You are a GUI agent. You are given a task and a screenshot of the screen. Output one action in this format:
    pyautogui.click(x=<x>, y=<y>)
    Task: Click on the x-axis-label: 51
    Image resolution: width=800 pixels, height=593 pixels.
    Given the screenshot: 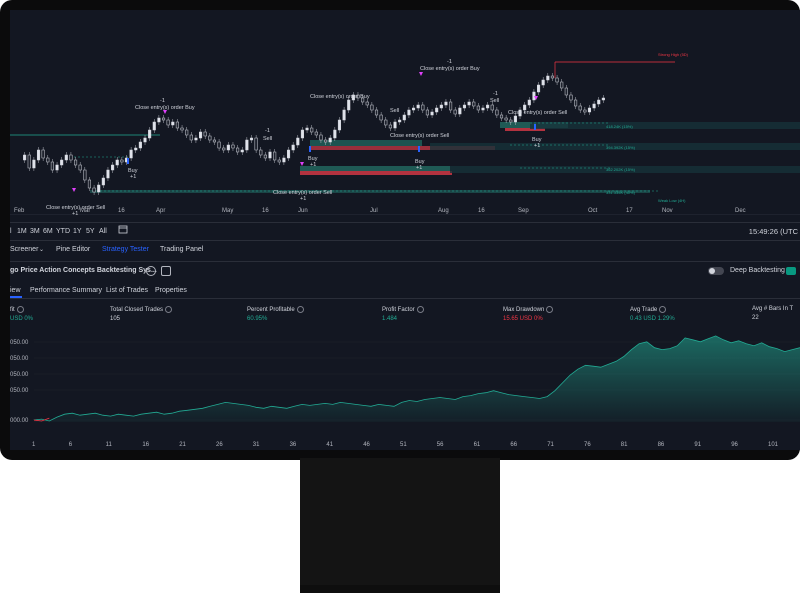 What is the action you would take?
    pyautogui.click(x=403, y=445)
    